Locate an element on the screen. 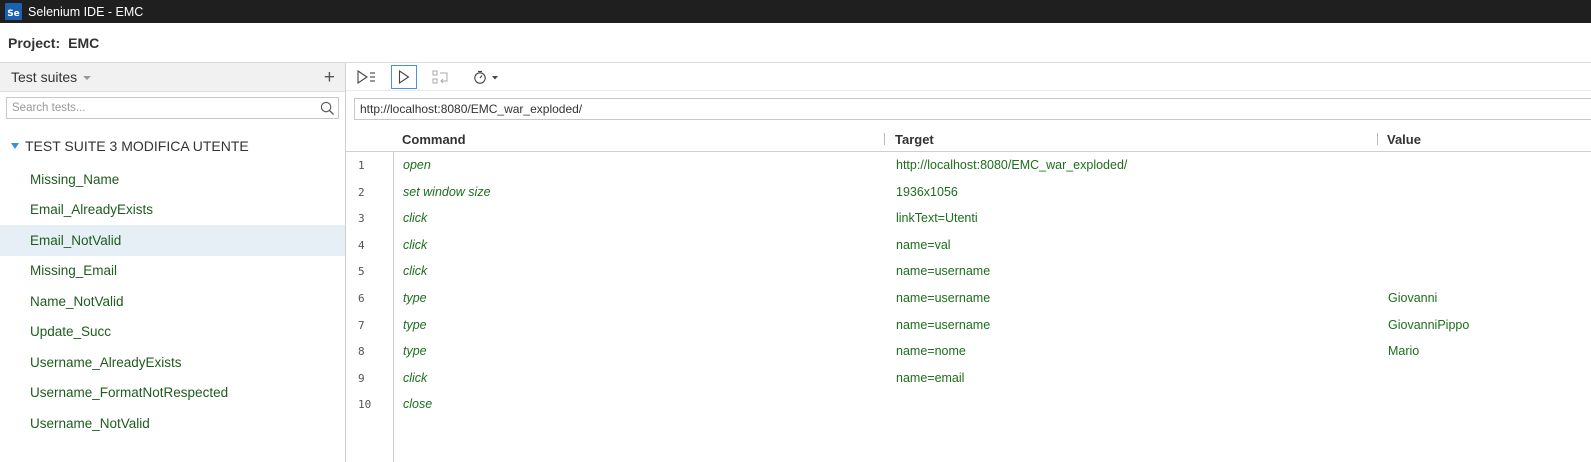 The image size is (1591, 462). search-input is located at coordinates (157, 108).